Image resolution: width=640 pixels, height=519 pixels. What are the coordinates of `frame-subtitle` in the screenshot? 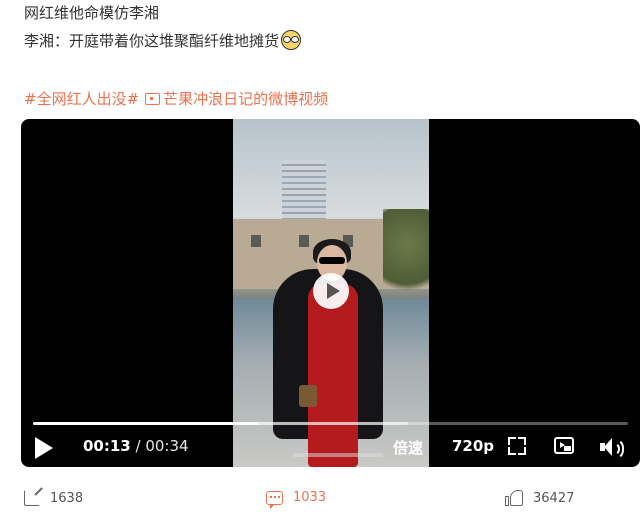 It's located at (338, 455).